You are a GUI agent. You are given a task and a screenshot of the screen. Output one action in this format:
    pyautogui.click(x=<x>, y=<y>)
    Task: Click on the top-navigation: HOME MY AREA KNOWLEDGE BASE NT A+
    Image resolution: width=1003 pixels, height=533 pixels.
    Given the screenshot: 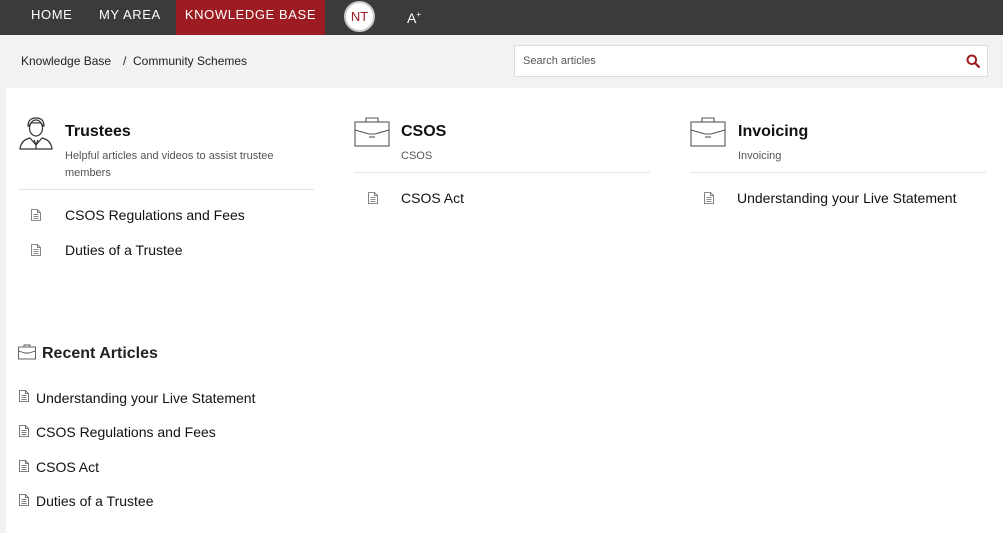 What is the action you would take?
    pyautogui.click(x=501, y=17)
    